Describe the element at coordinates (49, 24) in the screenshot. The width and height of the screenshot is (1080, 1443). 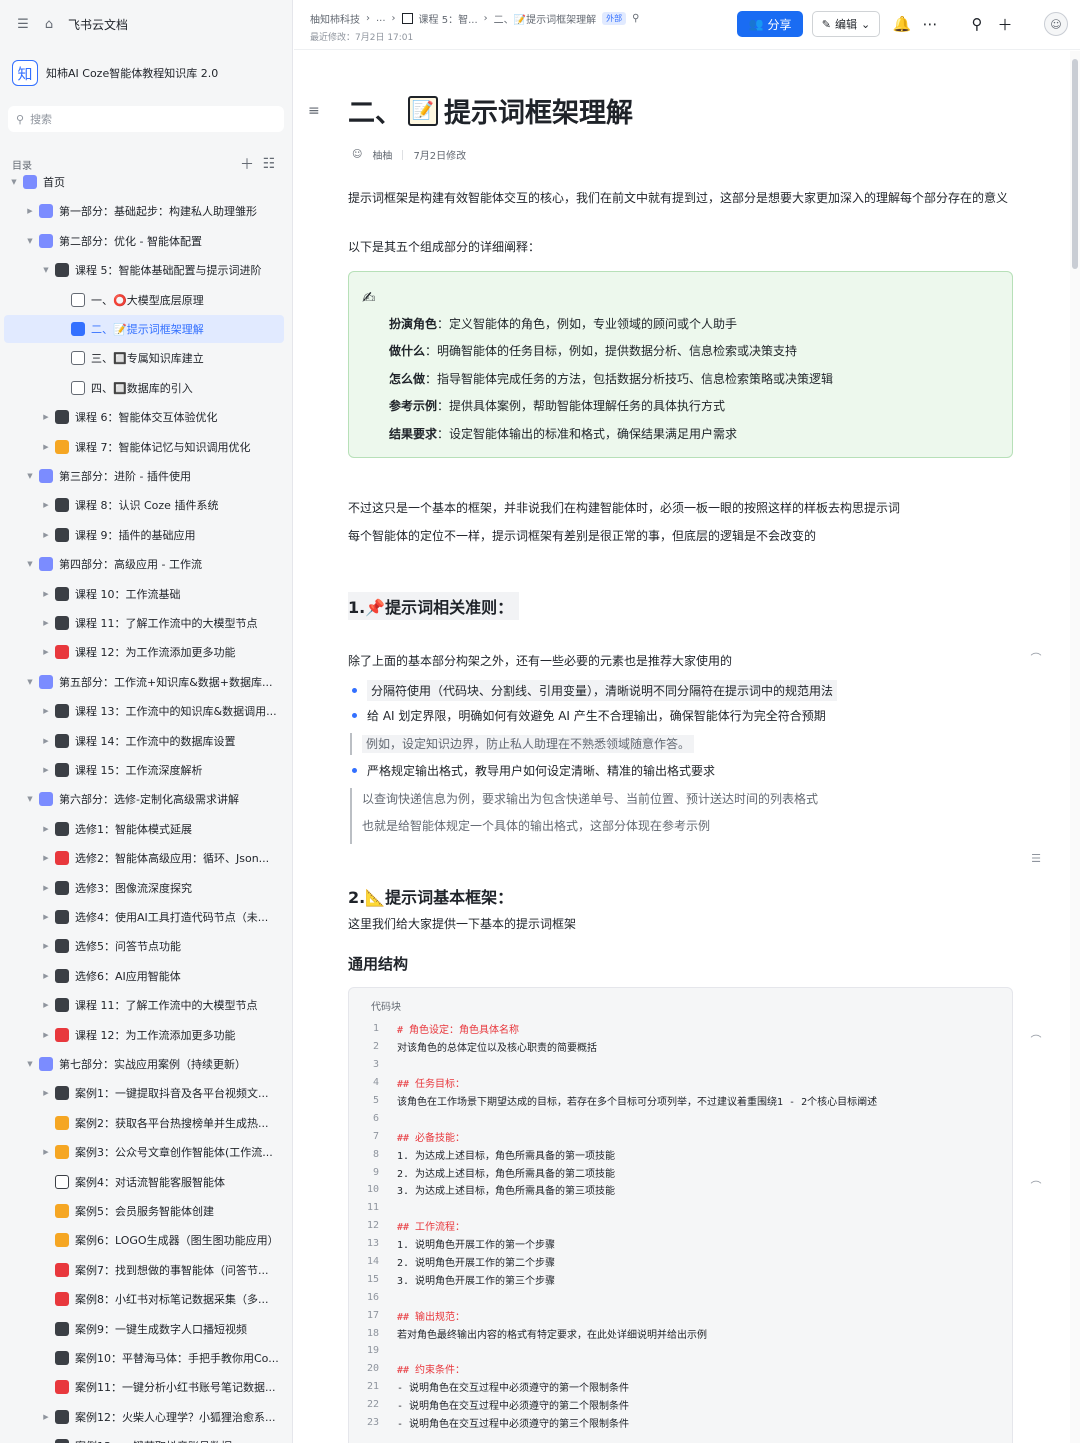
I see `home-icon: ⌂` at that location.